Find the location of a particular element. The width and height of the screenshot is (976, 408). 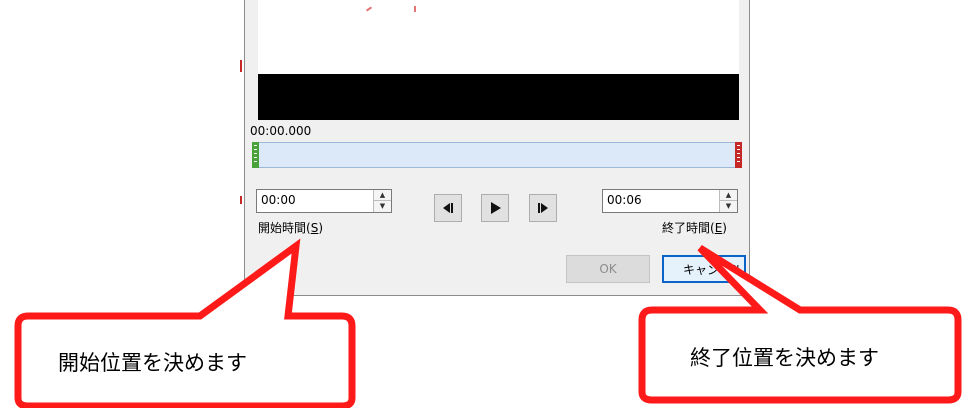

start-callout-bubble is located at coordinates (185, 323).